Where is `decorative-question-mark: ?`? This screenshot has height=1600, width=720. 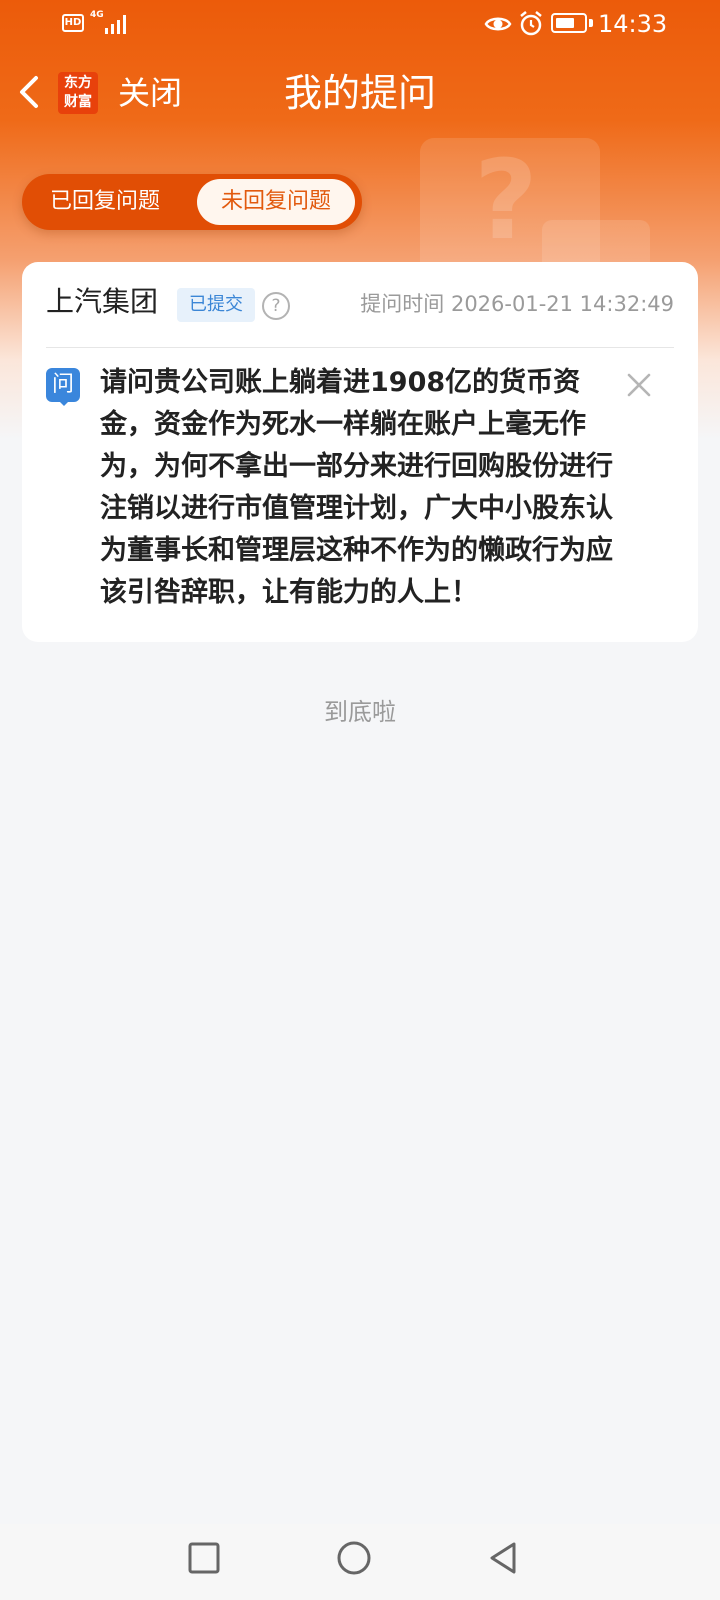
decorative-question-mark: ? is located at coordinates (506, 200).